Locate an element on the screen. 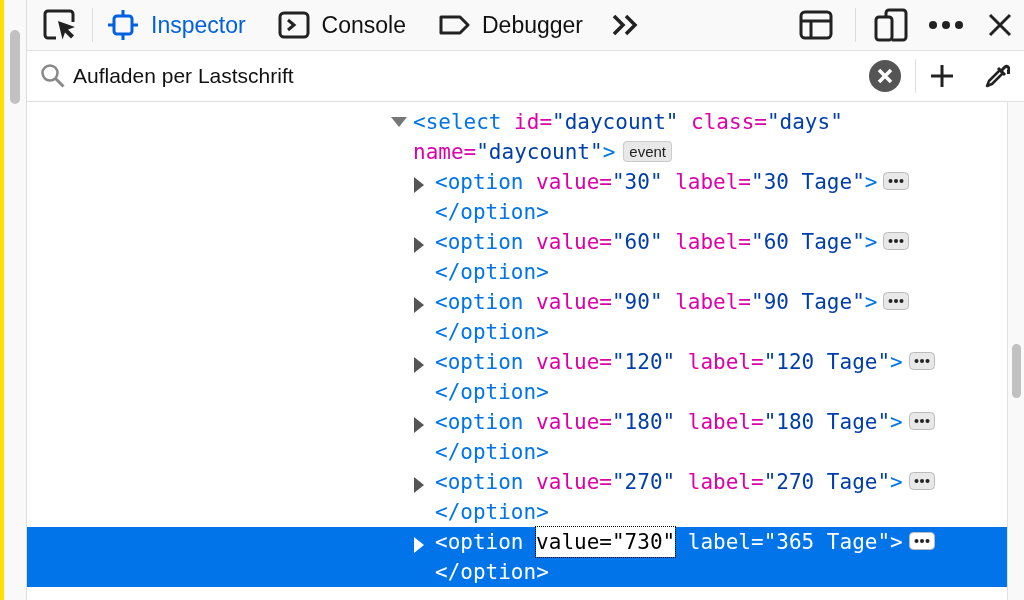 The image size is (1024, 600). attribute: value="90" is located at coordinates (599, 302).